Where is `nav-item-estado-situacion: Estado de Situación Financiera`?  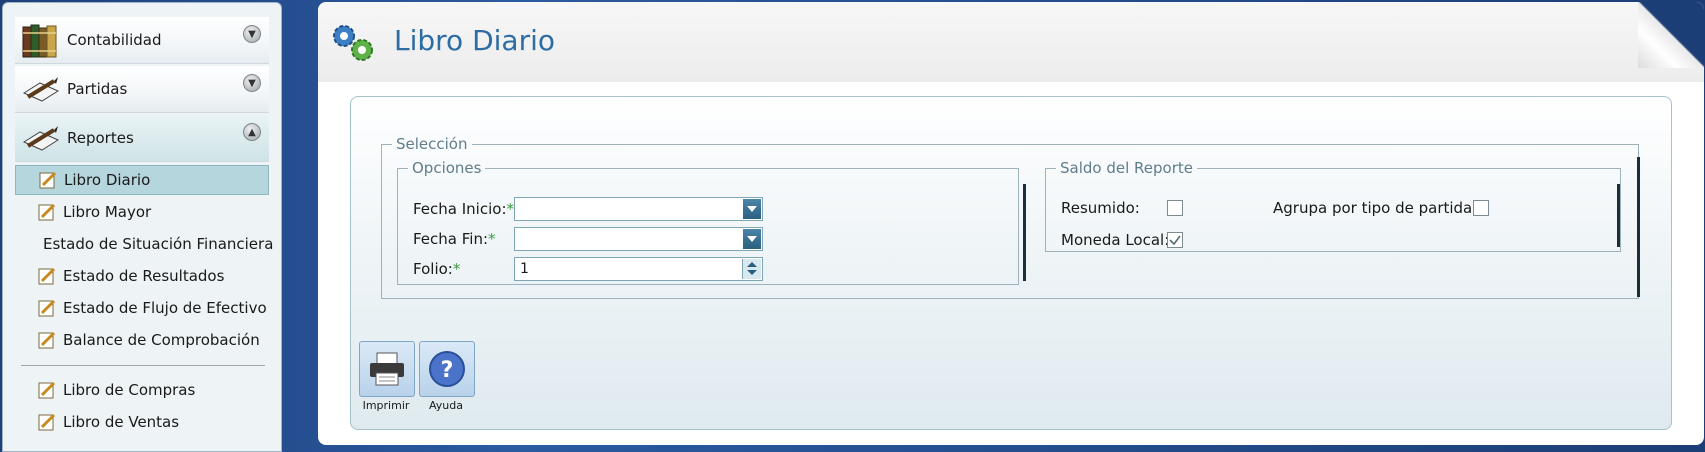 nav-item-estado-situacion: Estado de Situación Financiera is located at coordinates (144, 244).